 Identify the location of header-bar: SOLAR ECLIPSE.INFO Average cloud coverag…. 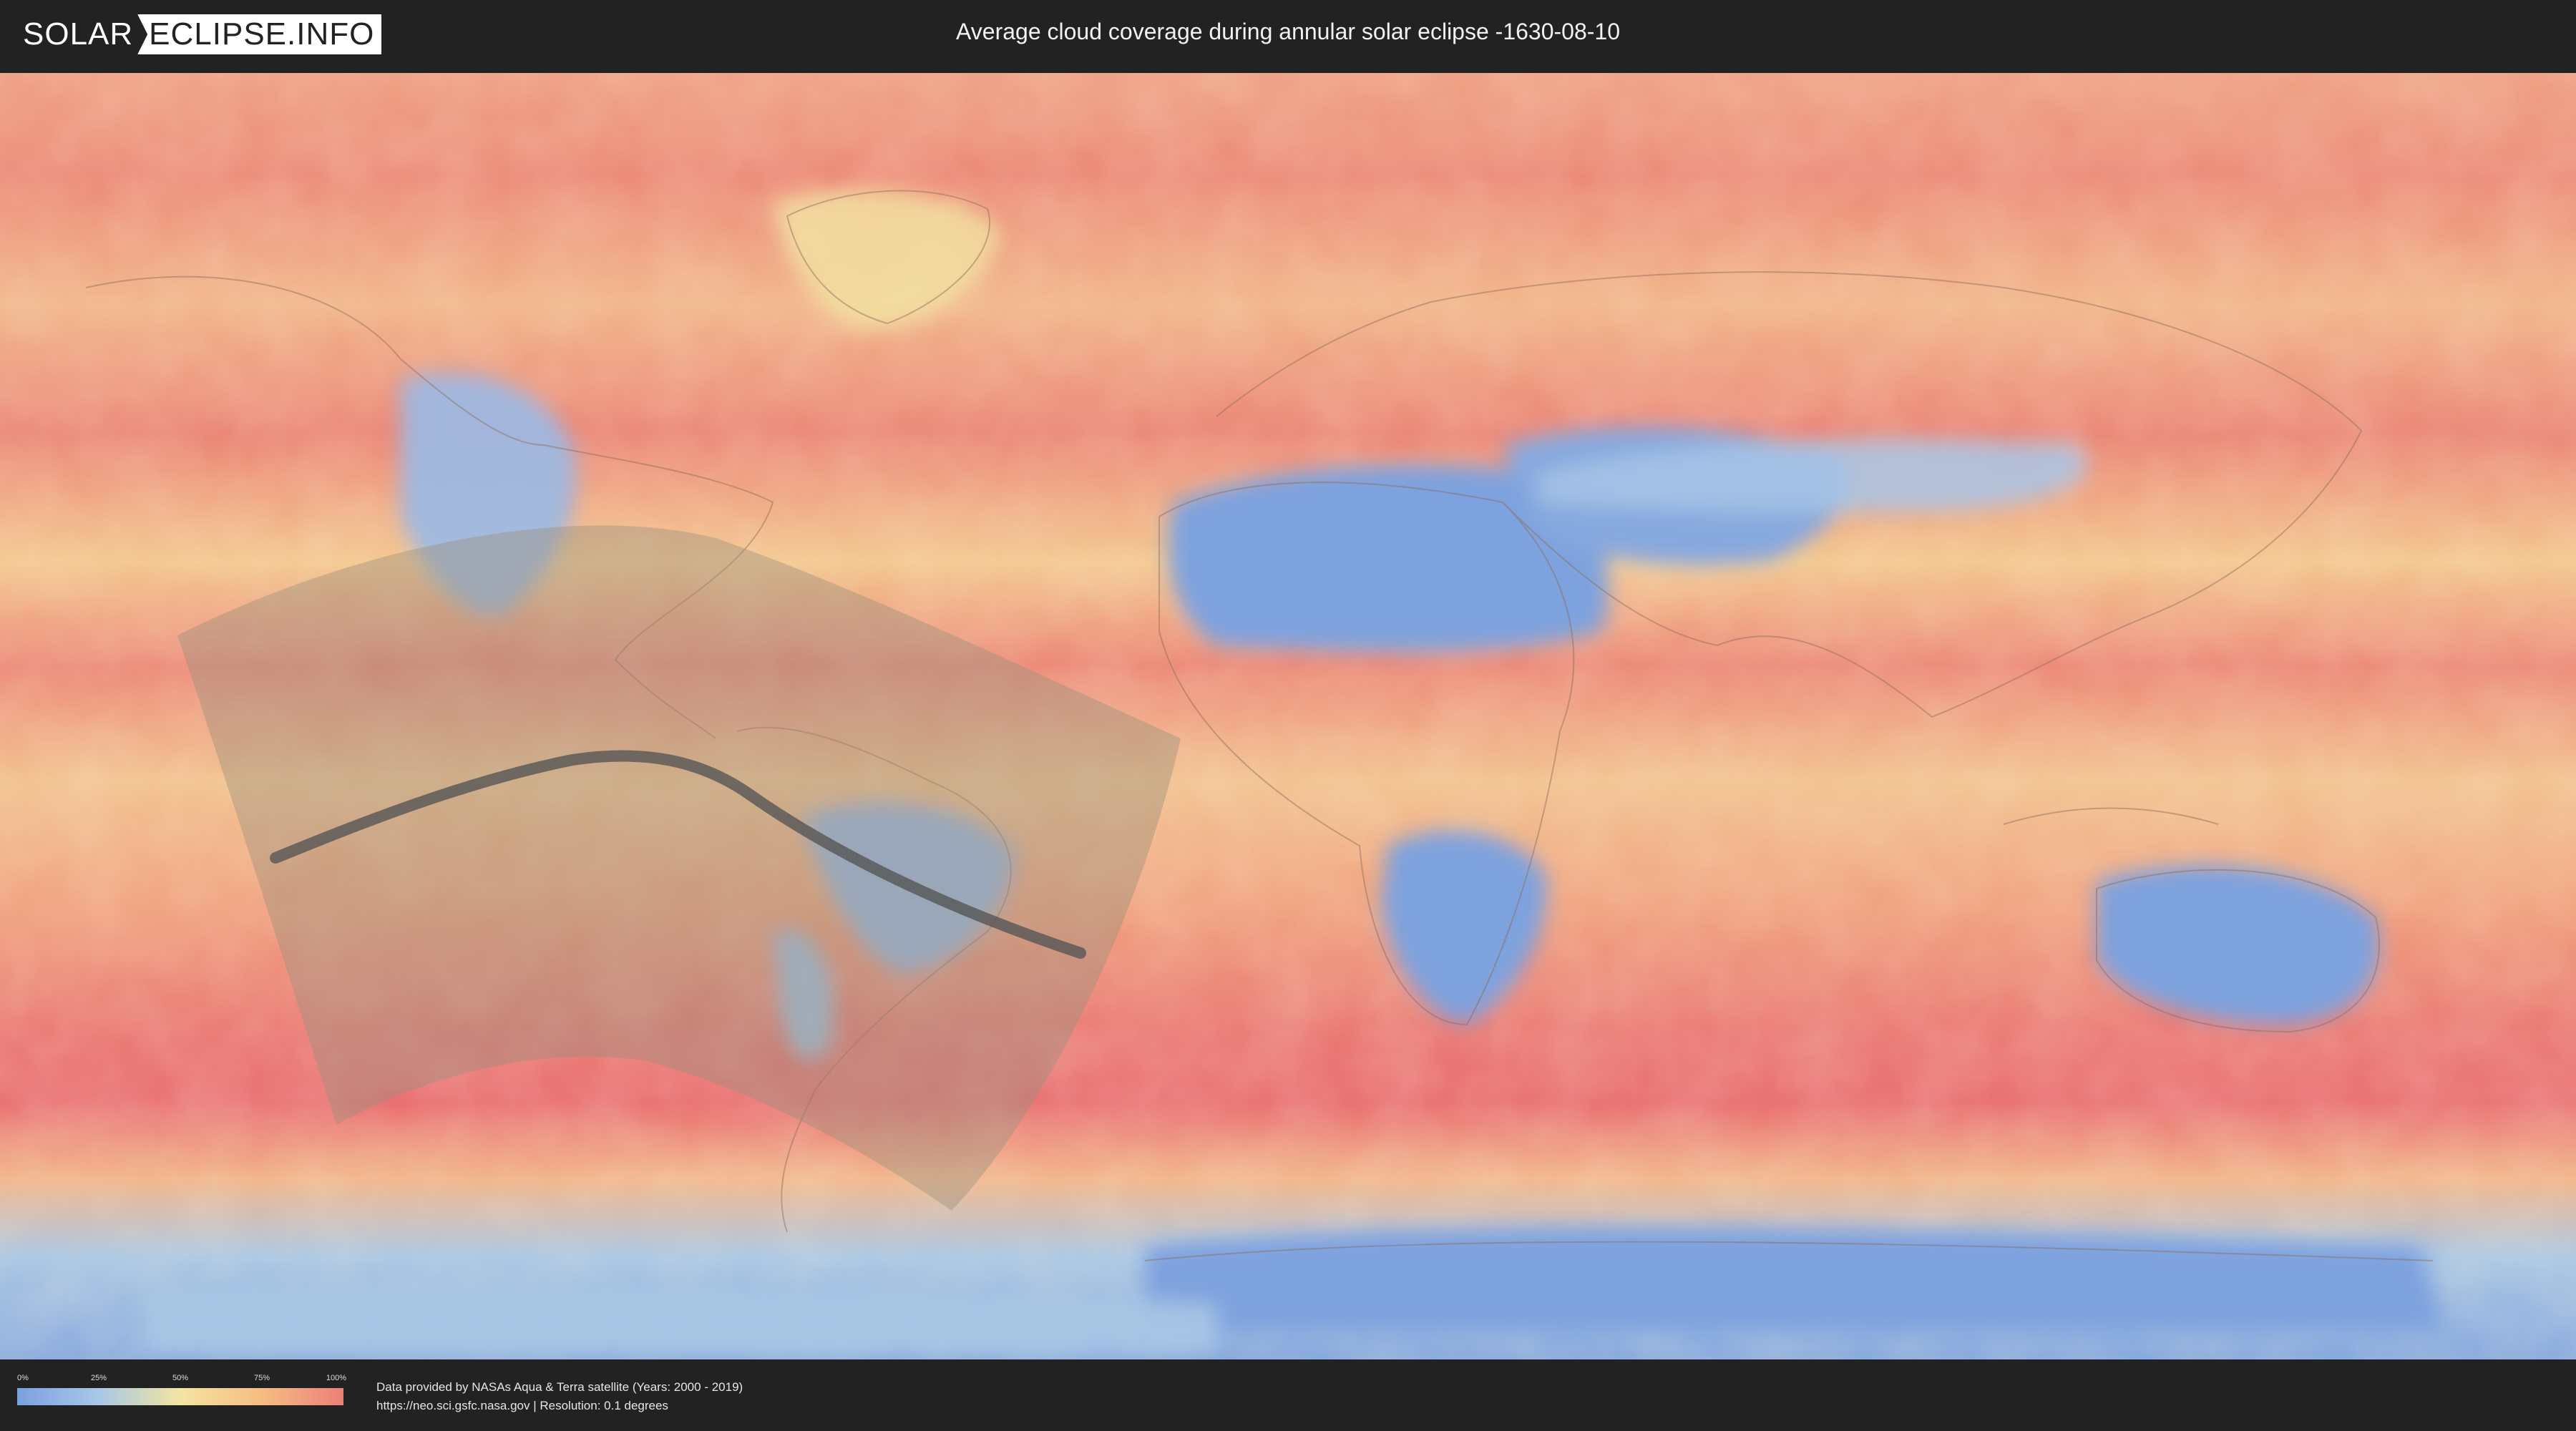
(1288, 36).